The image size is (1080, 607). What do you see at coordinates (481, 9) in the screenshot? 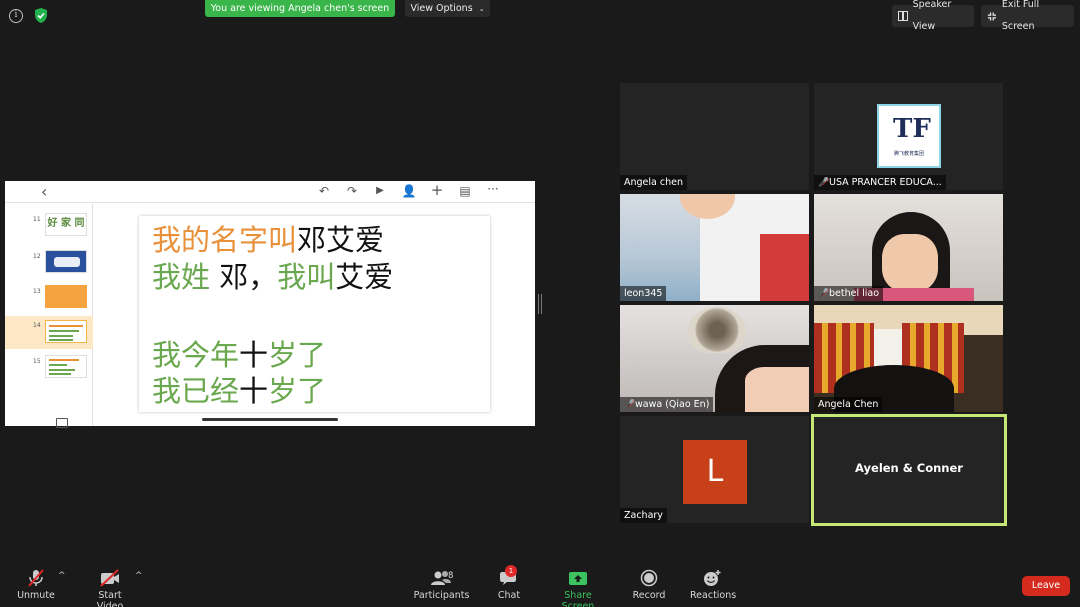
I see `chevron-down-icon: ⌄` at bounding box center [481, 9].